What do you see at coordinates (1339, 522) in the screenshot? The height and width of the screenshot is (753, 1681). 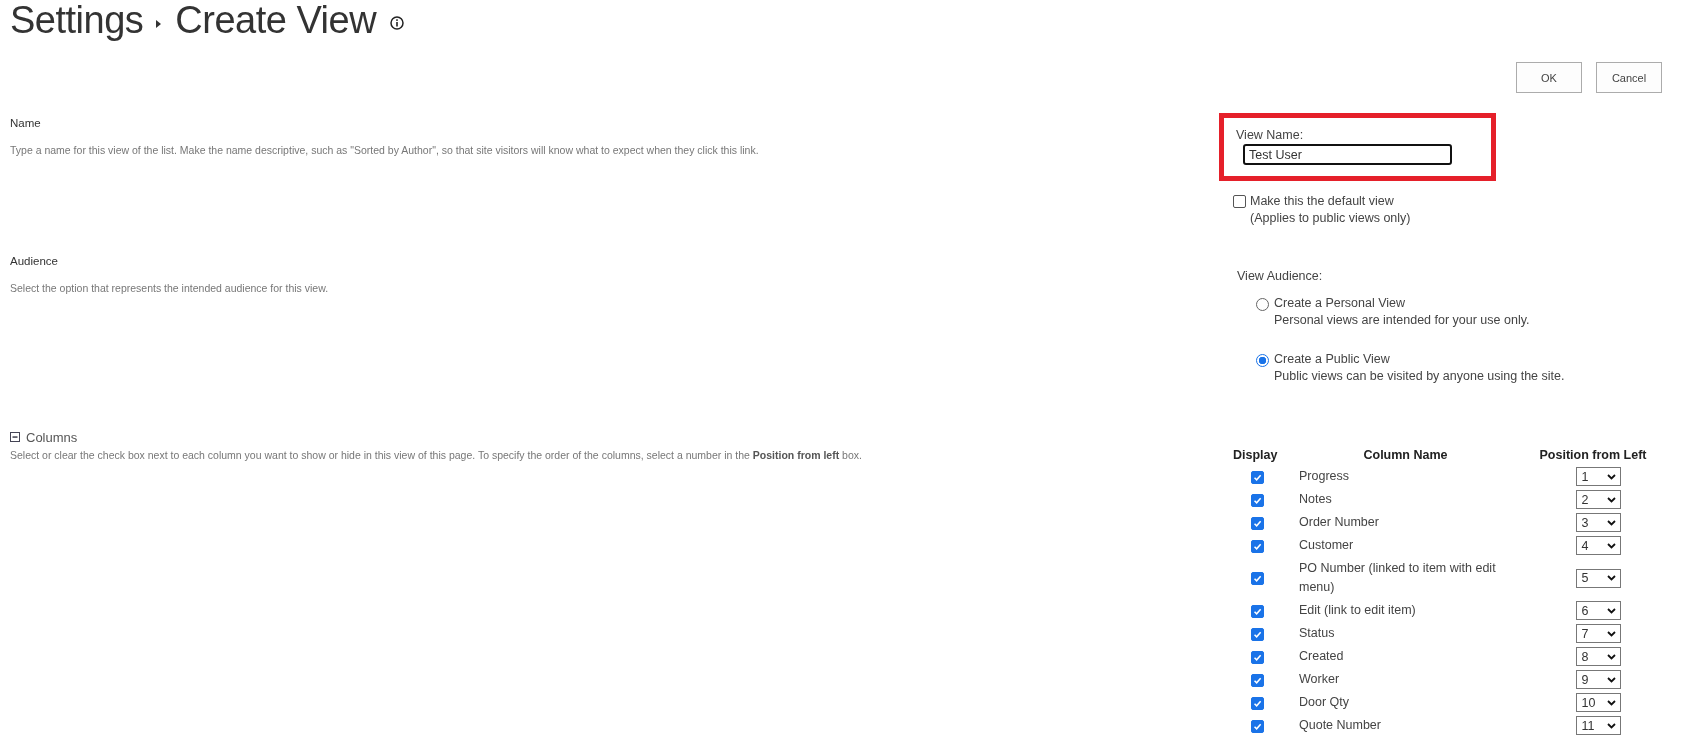 I see `column-name: Order Number` at bounding box center [1339, 522].